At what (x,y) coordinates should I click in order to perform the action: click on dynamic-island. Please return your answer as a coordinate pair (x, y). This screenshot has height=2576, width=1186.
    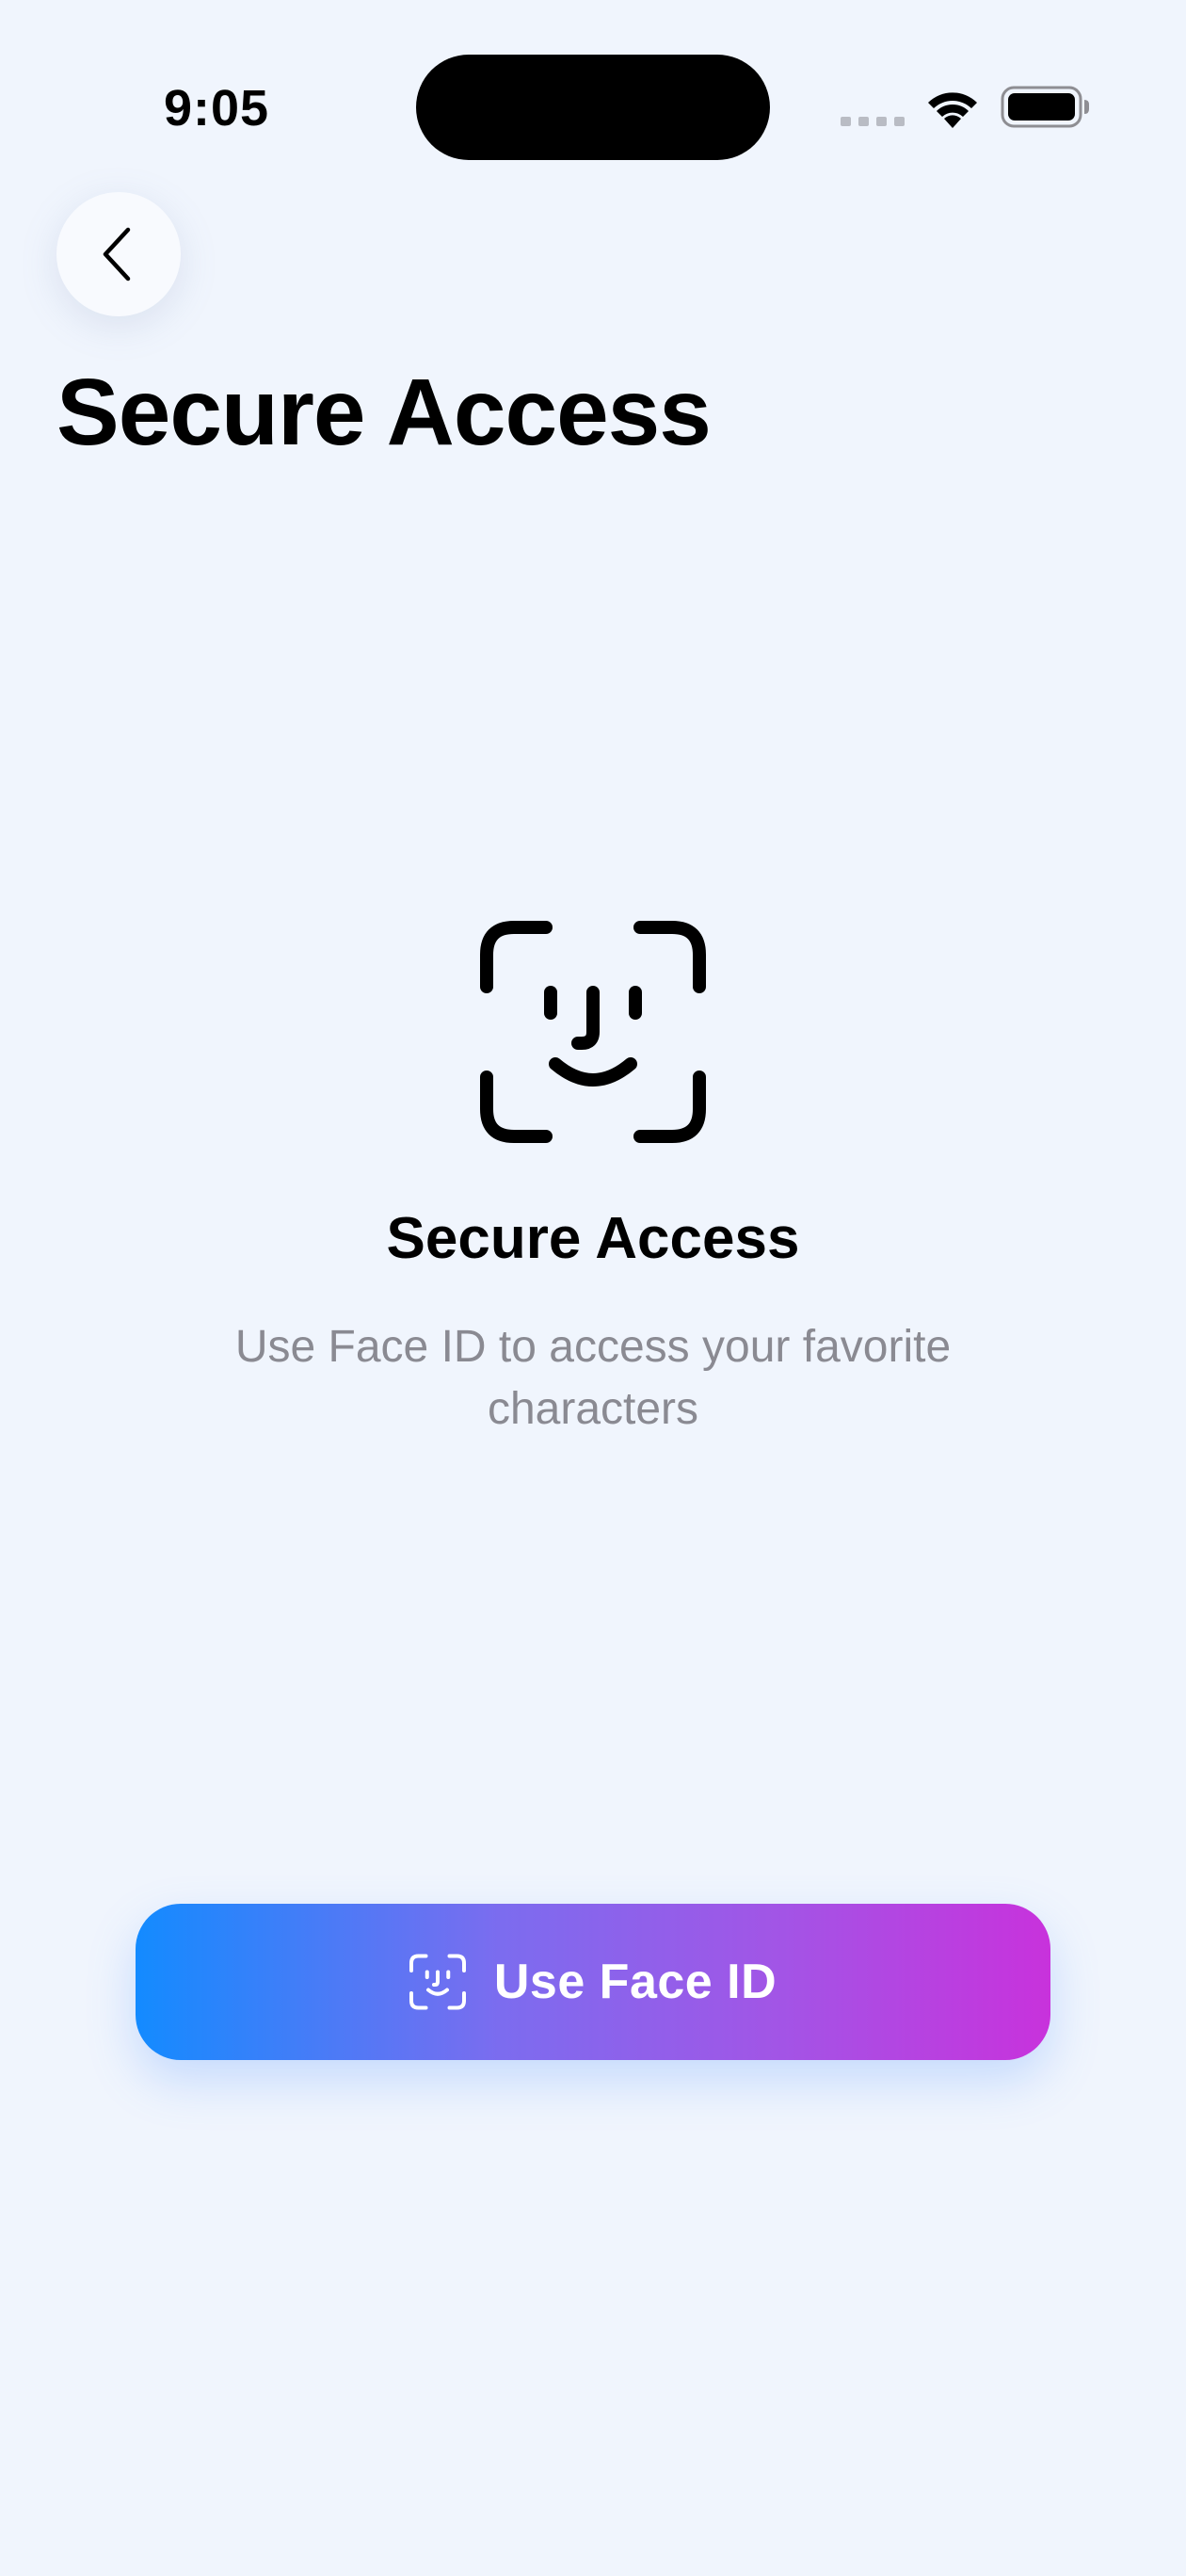
    Looking at the image, I should click on (593, 107).